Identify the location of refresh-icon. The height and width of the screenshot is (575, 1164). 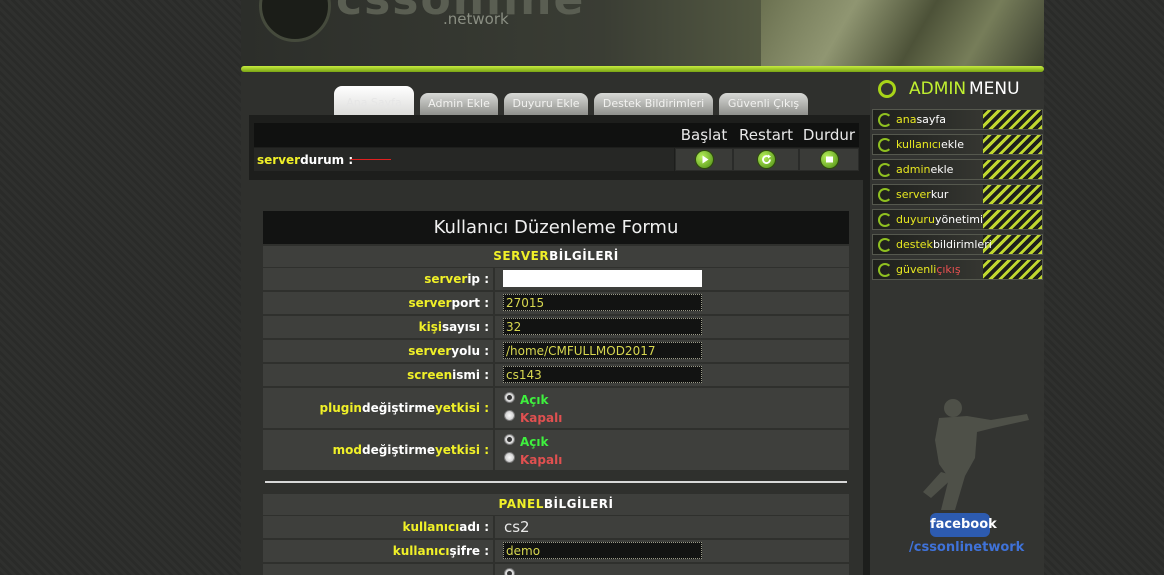
(766, 159).